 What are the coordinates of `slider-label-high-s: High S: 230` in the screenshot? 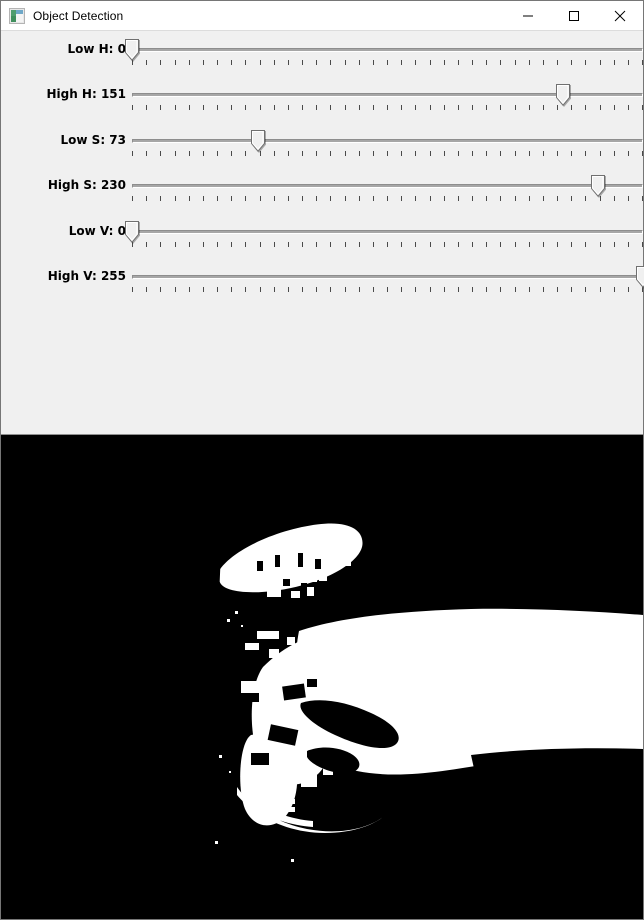 It's located at (86, 185).